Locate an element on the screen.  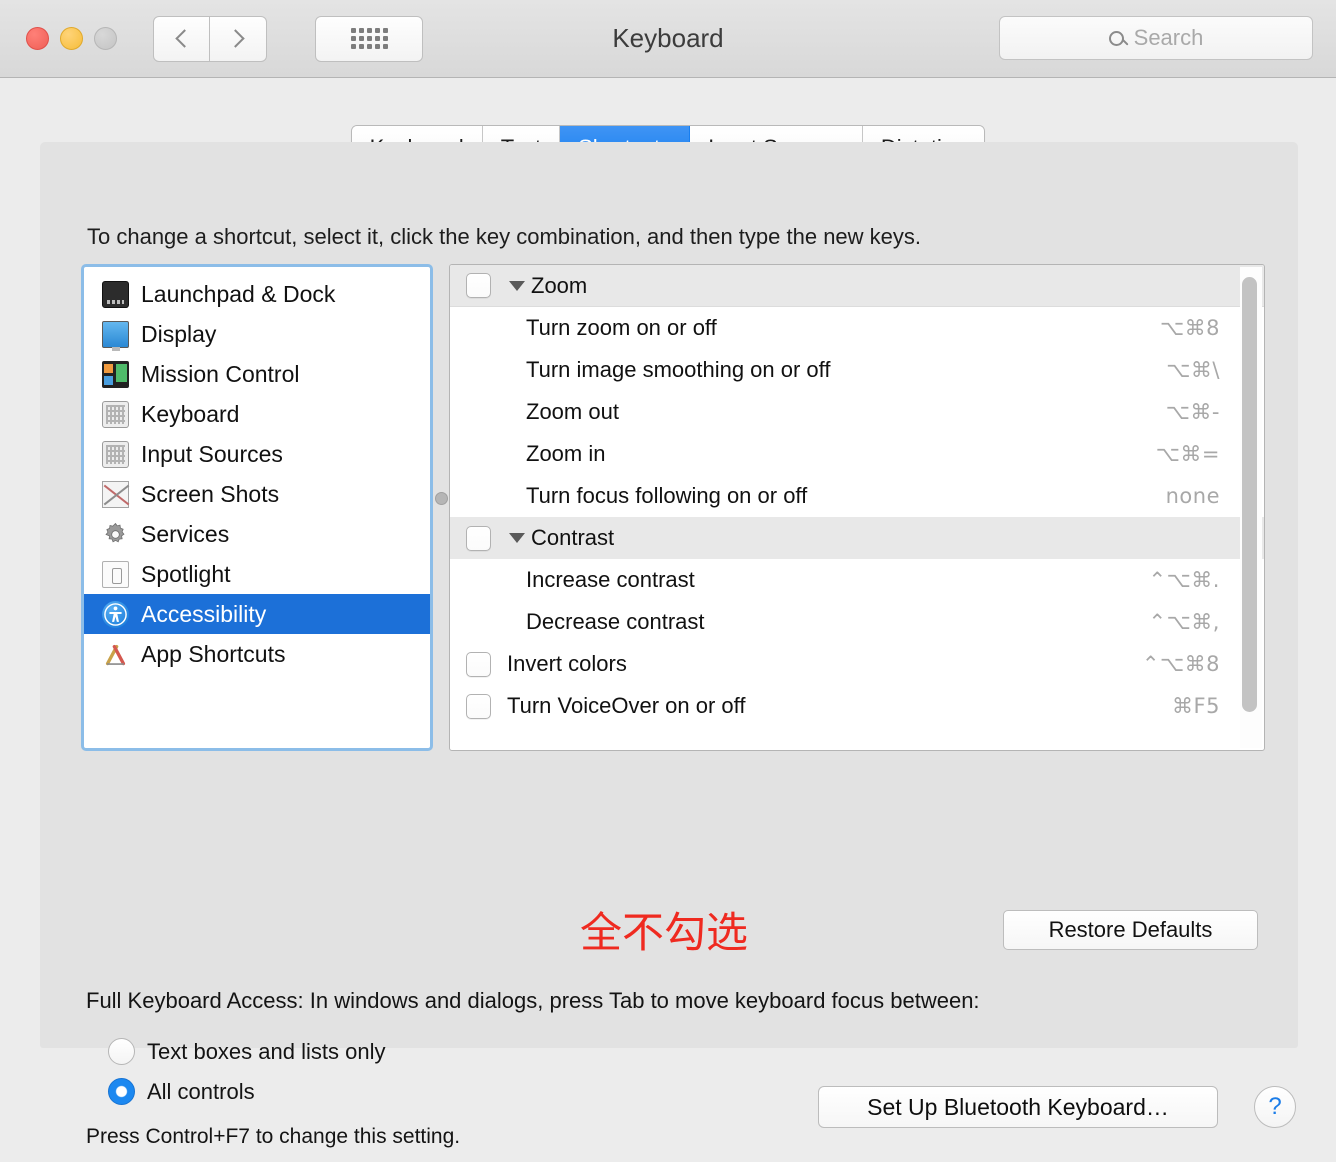
list-group-row: Contrast is located at coordinates (857, 538).